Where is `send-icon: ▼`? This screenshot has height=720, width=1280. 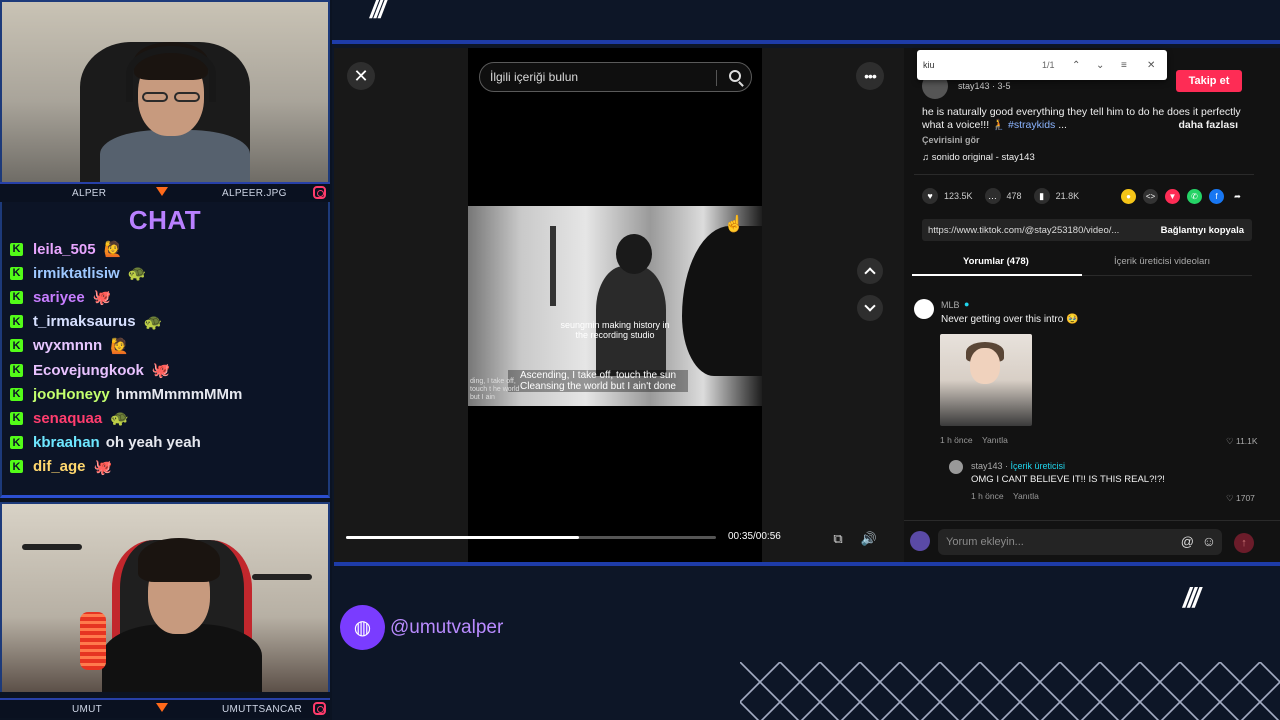
send-icon: ▼ is located at coordinates (1172, 196).